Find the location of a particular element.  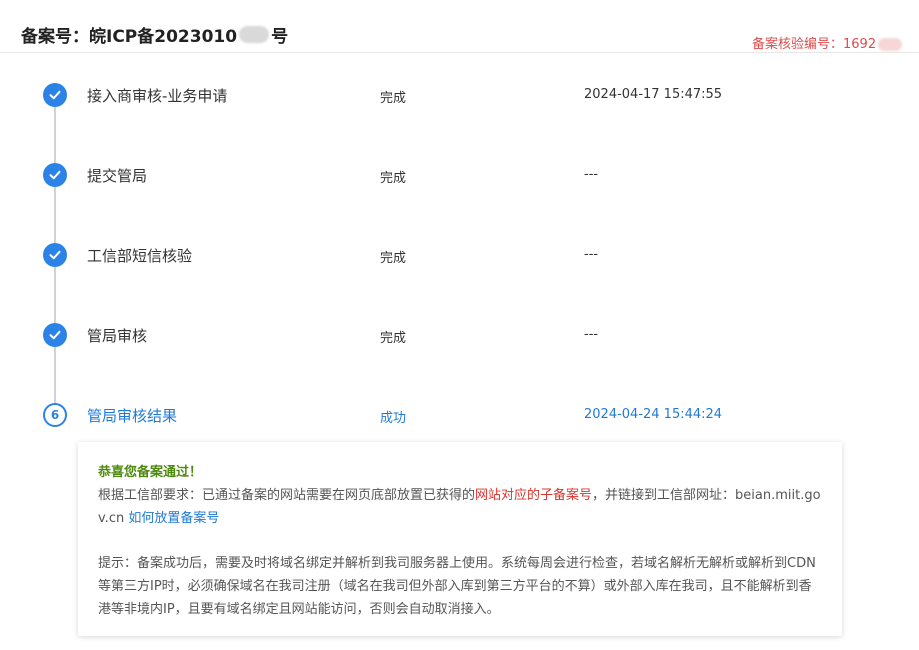

icp-number-prefix: 备案号：皖ICP备2023010 is located at coordinates (129, 37).